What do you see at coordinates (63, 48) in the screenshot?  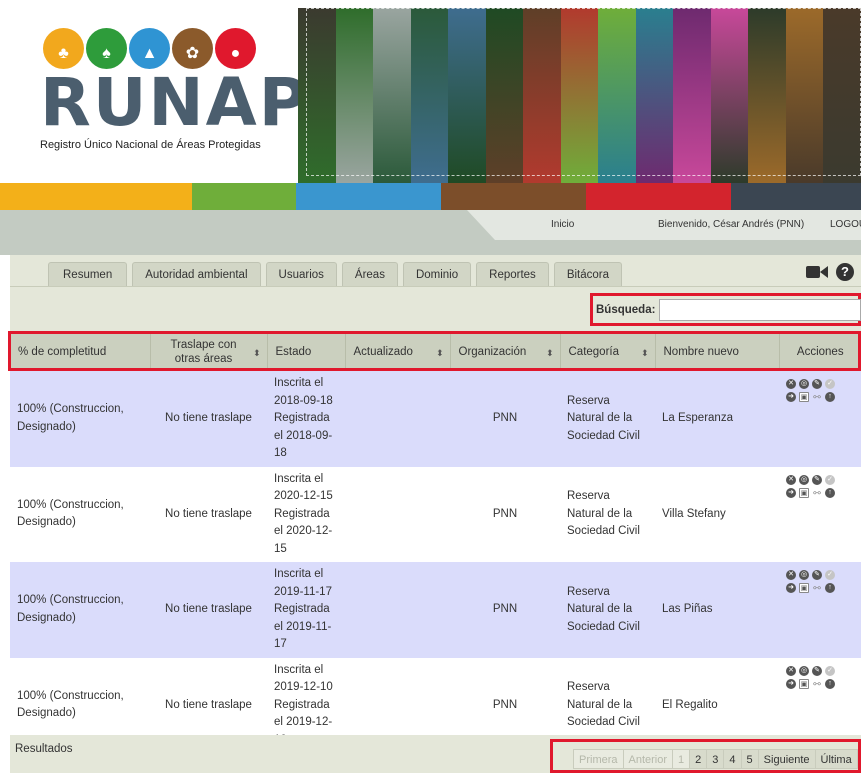 I see `logo-palm-circle-icon: ♣` at bounding box center [63, 48].